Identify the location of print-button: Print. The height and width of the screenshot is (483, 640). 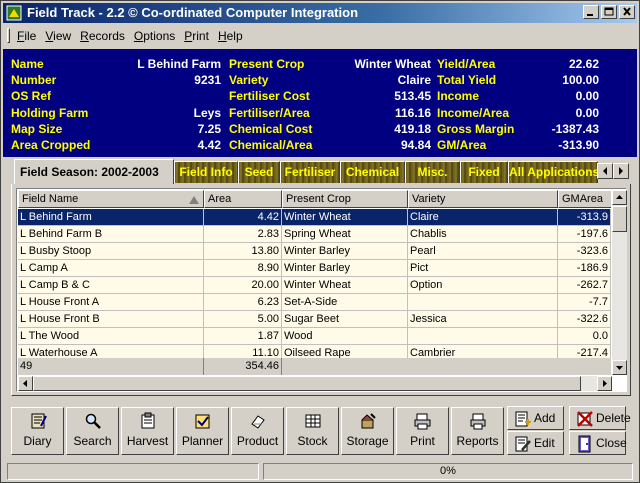
(422, 431).